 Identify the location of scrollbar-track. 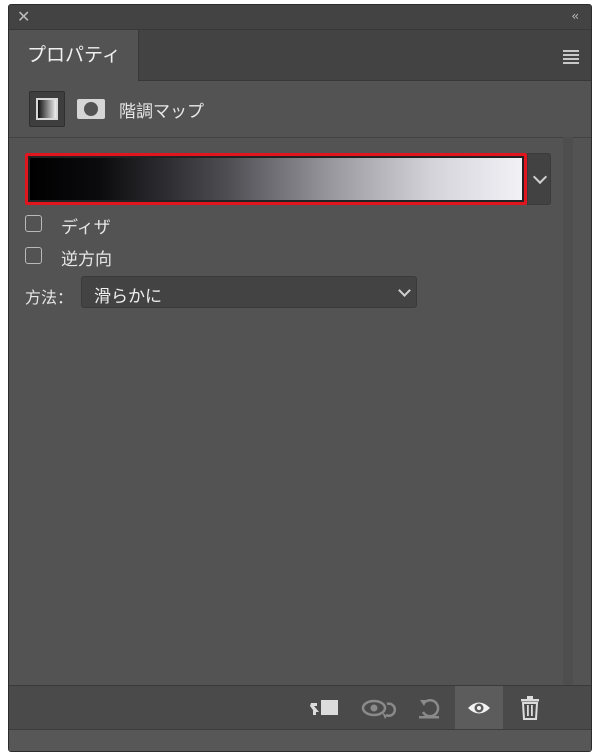
(568, 411).